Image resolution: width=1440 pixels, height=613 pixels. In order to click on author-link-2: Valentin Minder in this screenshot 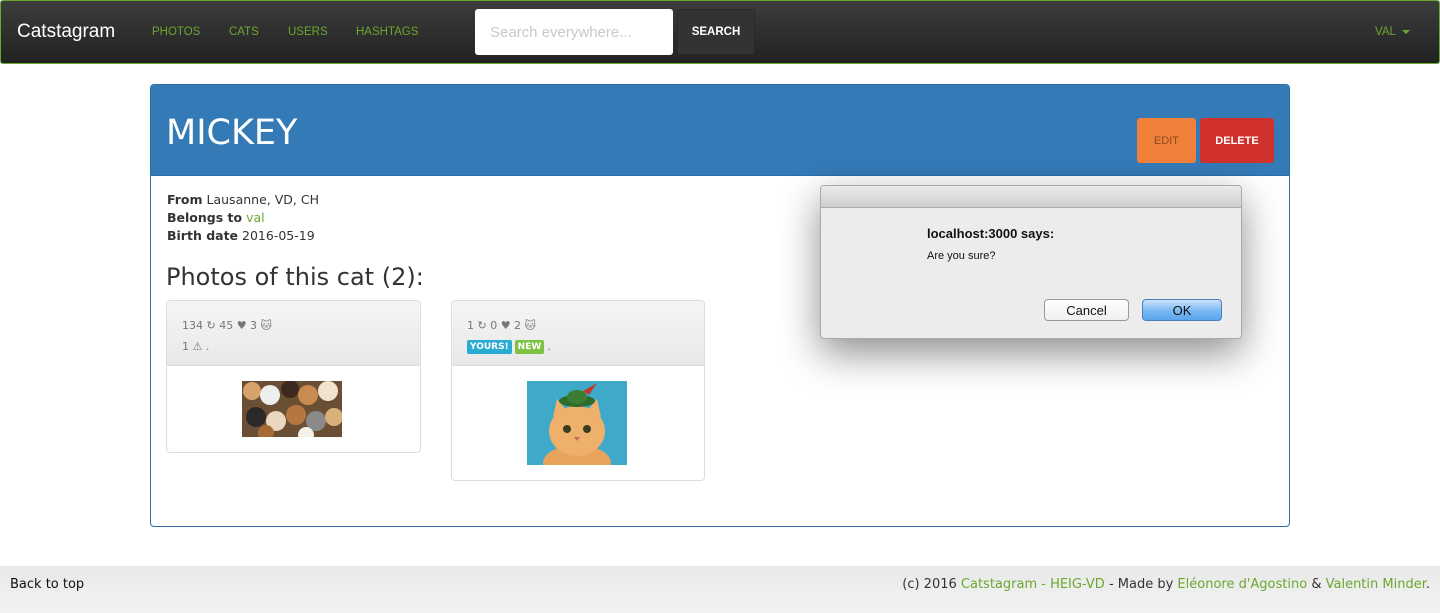, I will do `click(1376, 584)`.